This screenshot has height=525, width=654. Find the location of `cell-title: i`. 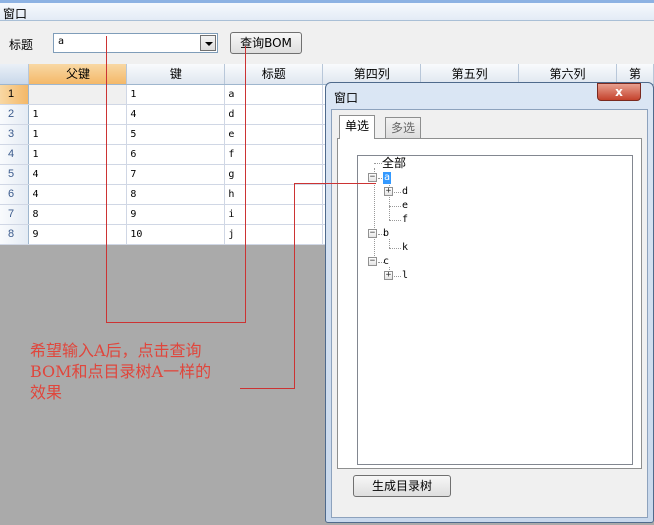

cell-title: i is located at coordinates (274, 214).